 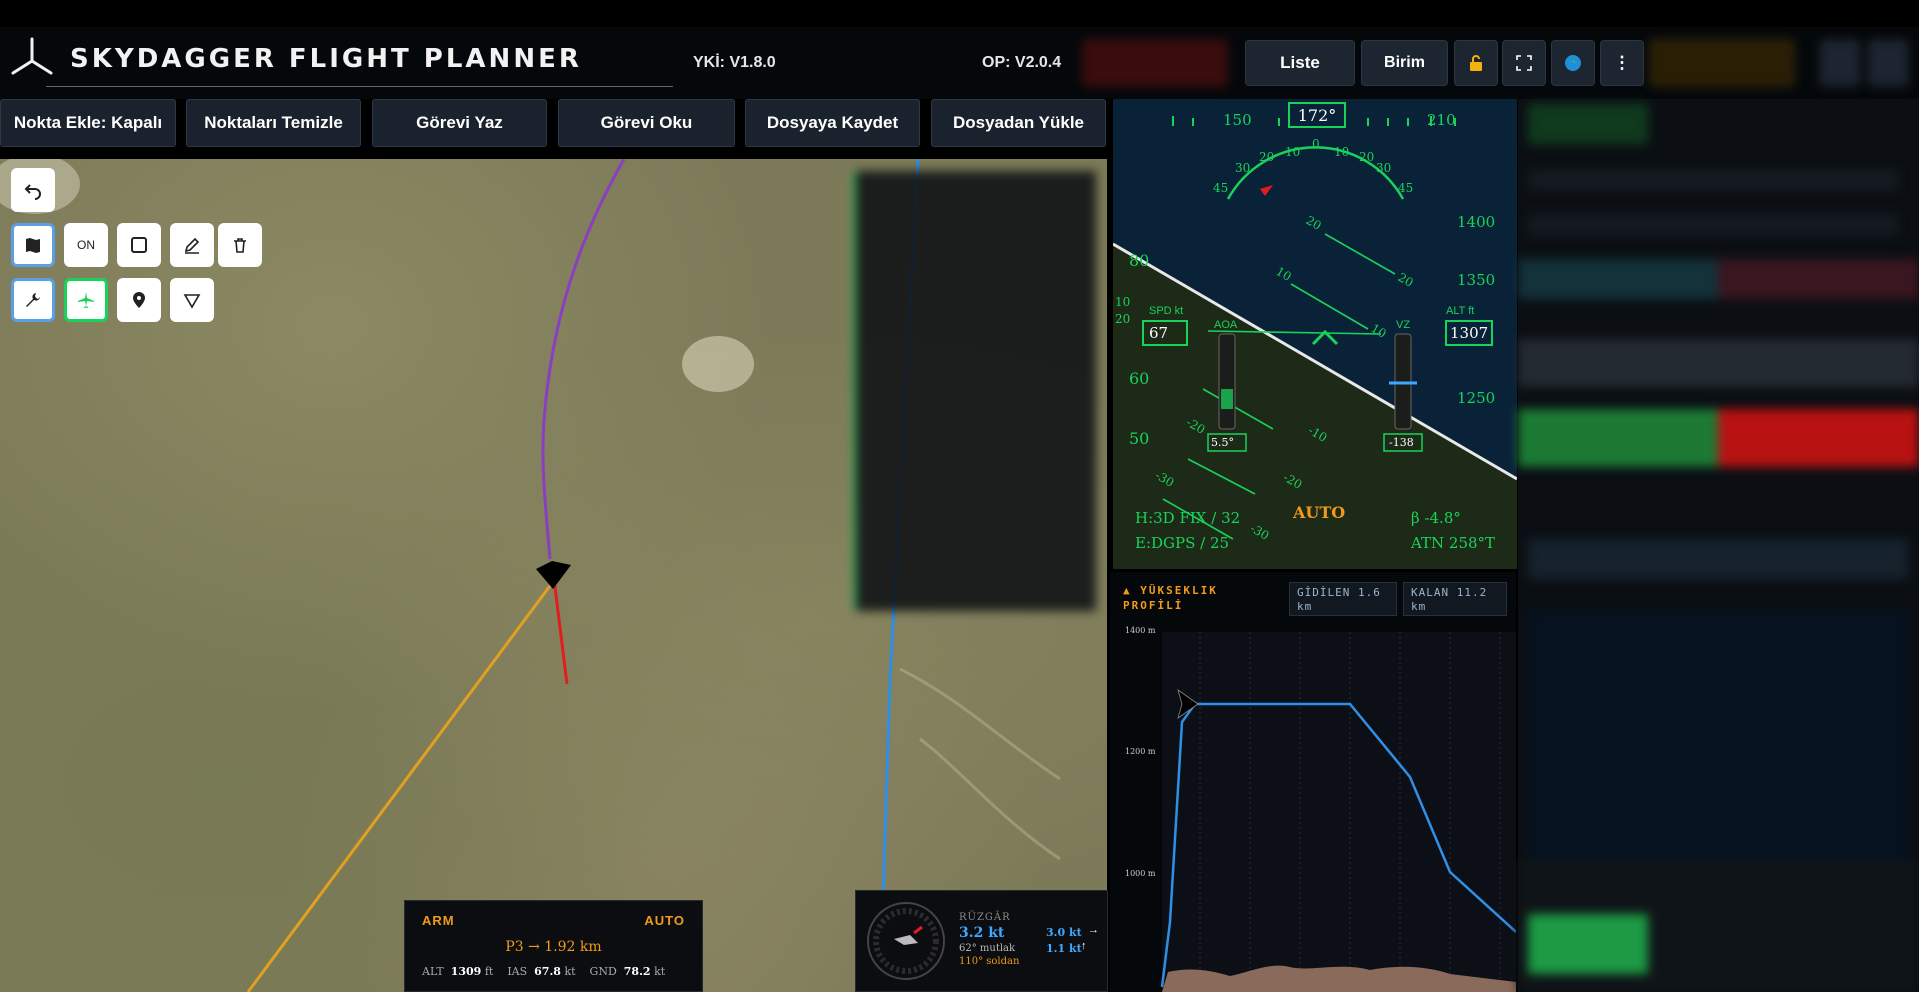 What do you see at coordinates (1293, 152) in the screenshot?
I see `bank-label: 10` at bounding box center [1293, 152].